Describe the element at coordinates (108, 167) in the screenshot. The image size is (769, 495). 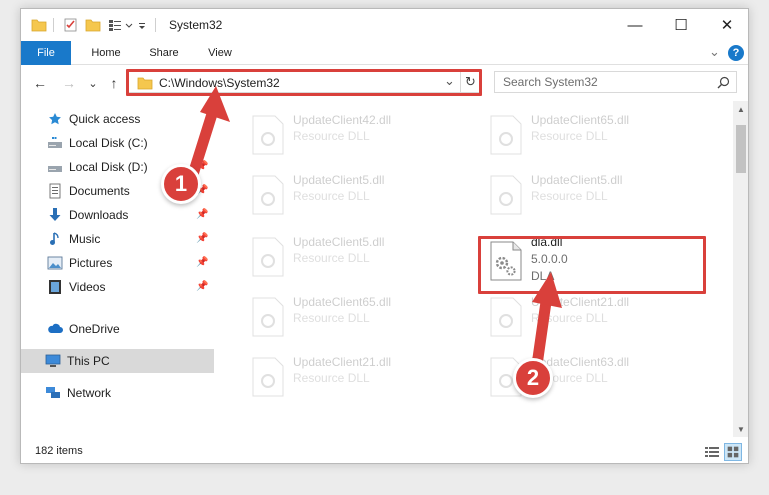
I see `sidebar-item-label: Local Disk (D:)` at that location.